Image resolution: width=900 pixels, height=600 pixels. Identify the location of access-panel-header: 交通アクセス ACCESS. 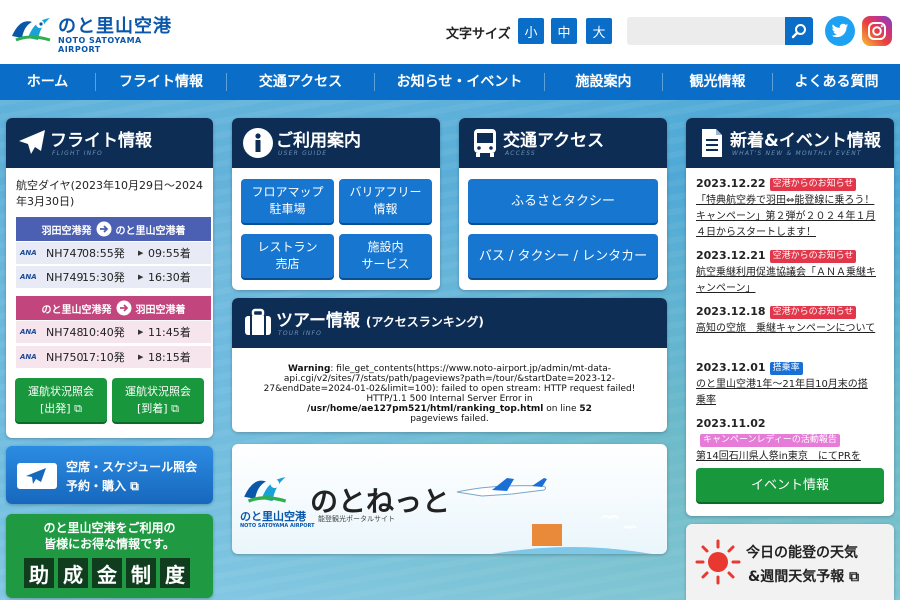
(563, 143).